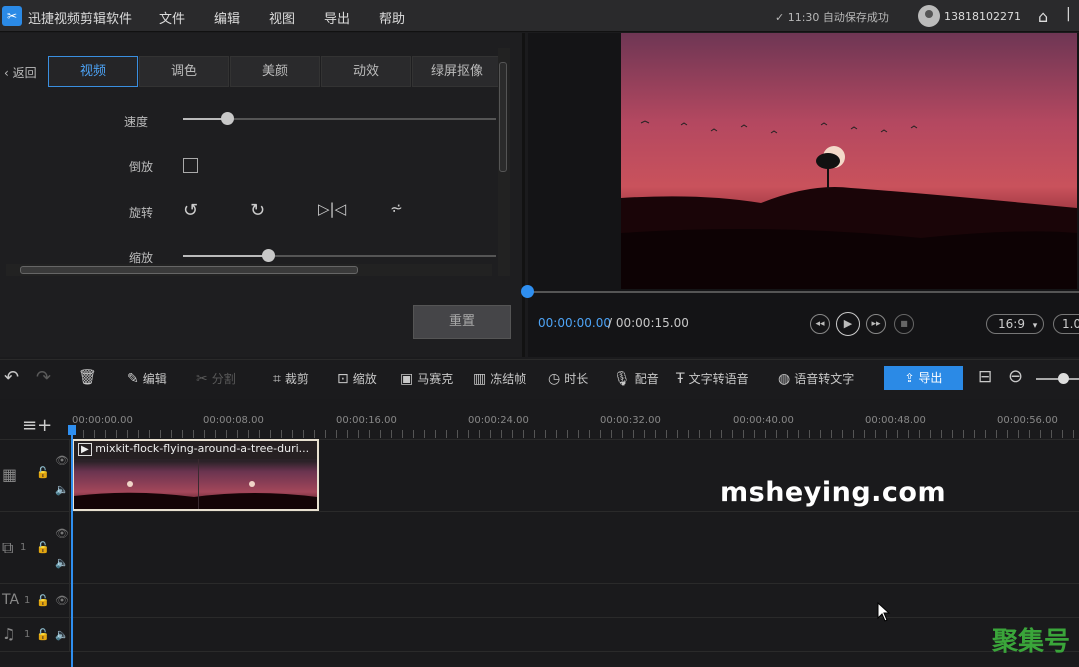  What do you see at coordinates (1043, 16) in the screenshot?
I see `home-icon: ⌂` at bounding box center [1043, 16].